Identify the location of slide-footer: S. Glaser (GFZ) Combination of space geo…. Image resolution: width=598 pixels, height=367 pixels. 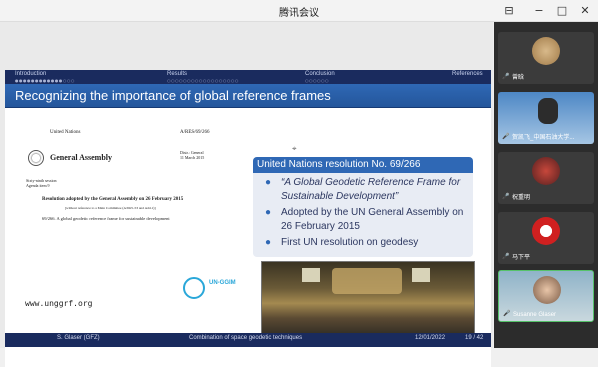
(248, 340).